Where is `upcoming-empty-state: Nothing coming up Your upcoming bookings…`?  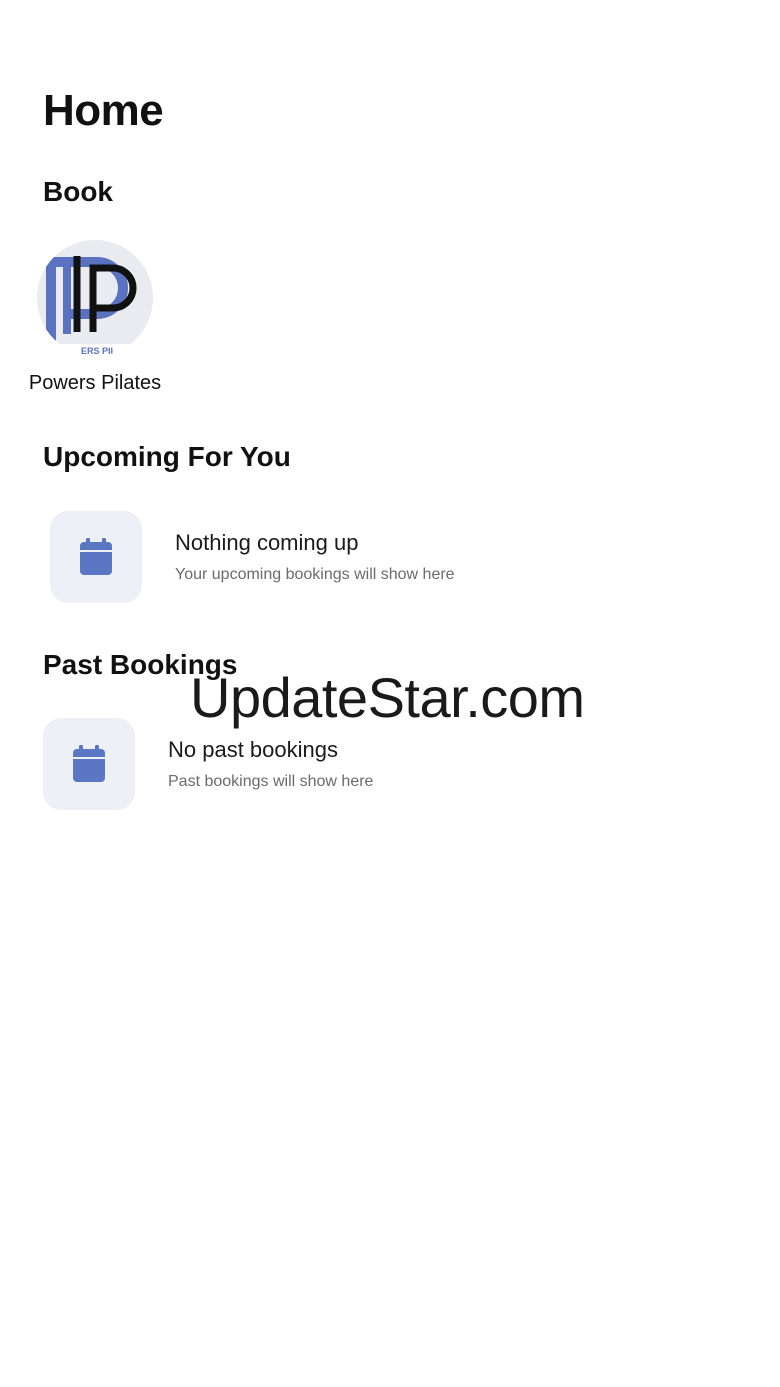
upcoming-empty-state: Nothing coming up Your upcoming bookings… is located at coordinates (252, 557).